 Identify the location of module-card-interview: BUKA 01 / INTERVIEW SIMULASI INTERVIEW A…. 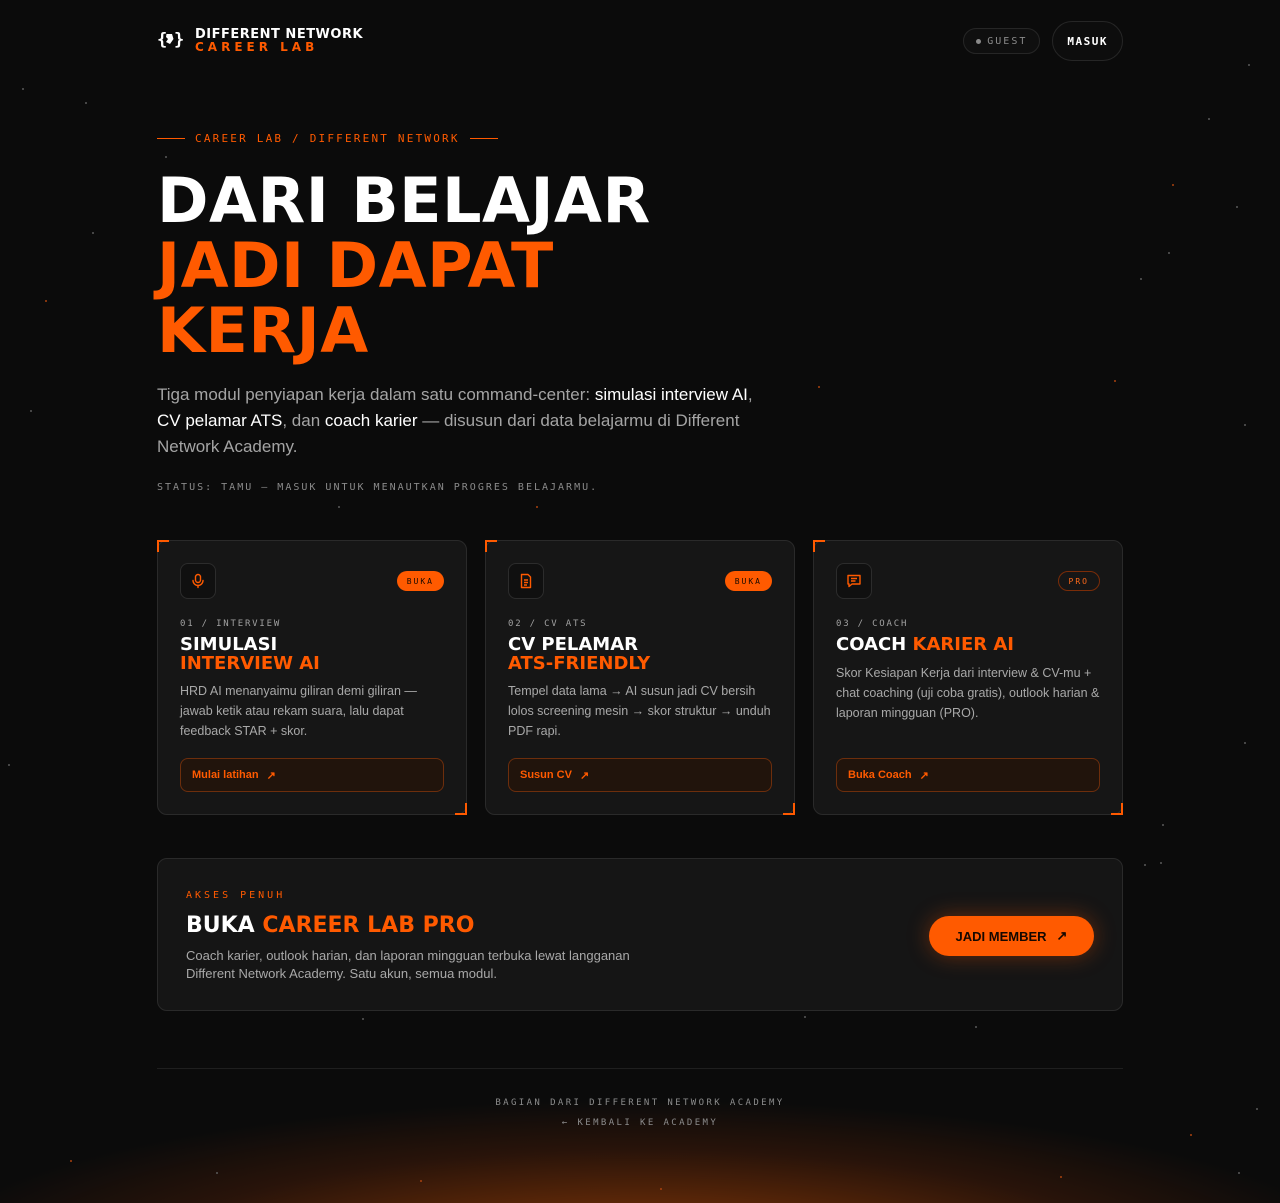
(312, 677).